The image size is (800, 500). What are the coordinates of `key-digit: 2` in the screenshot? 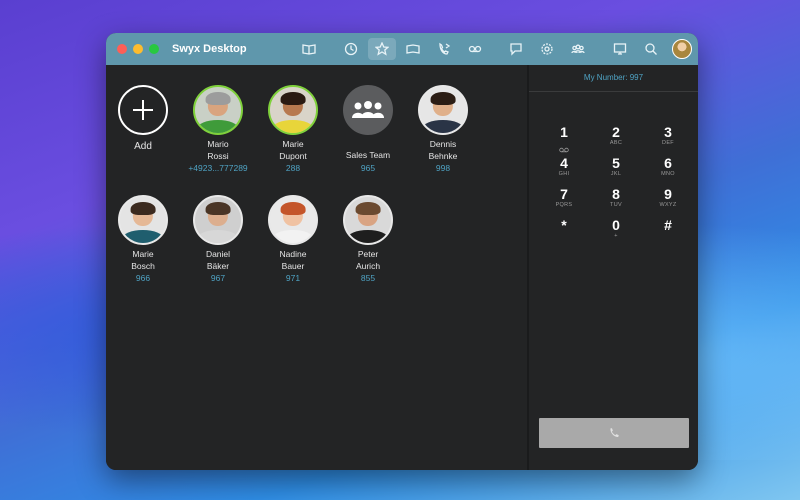 It's located at (616, 132).